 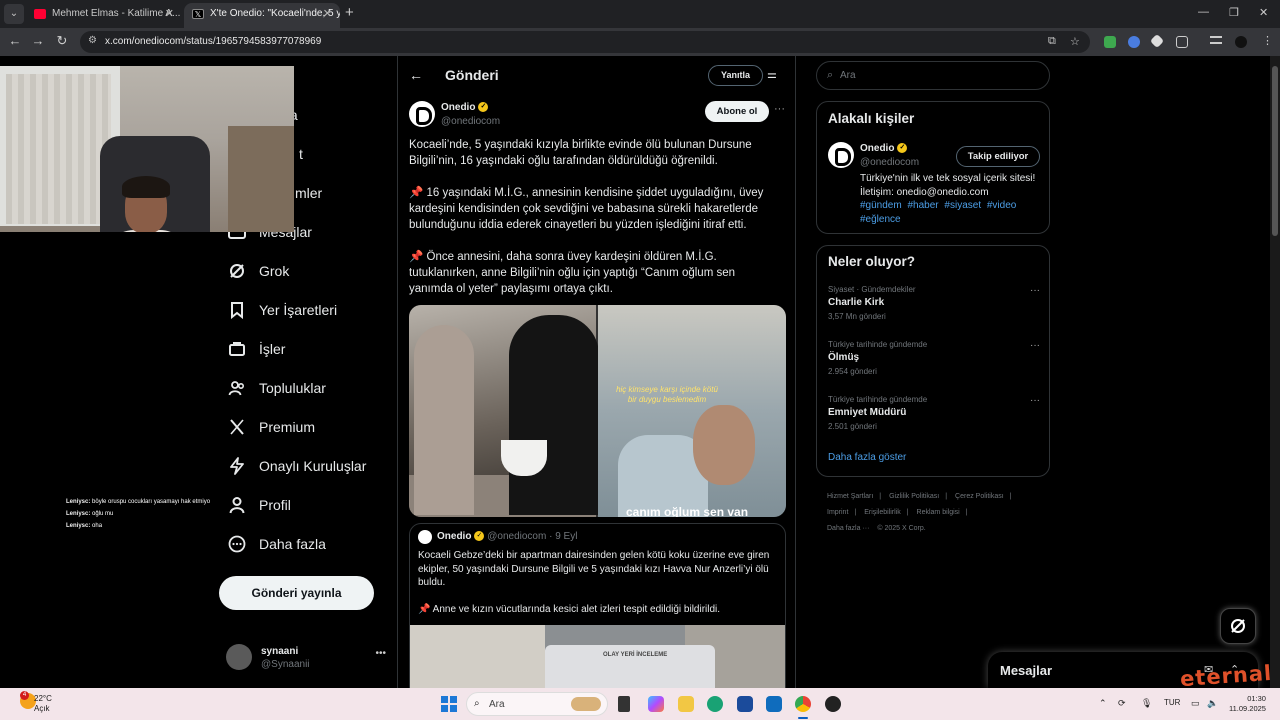 What do you see at coordinates (1182, 42) in the screenshot?
I see `extensions-puzzle-icon` at bounding box center [1182, 42].